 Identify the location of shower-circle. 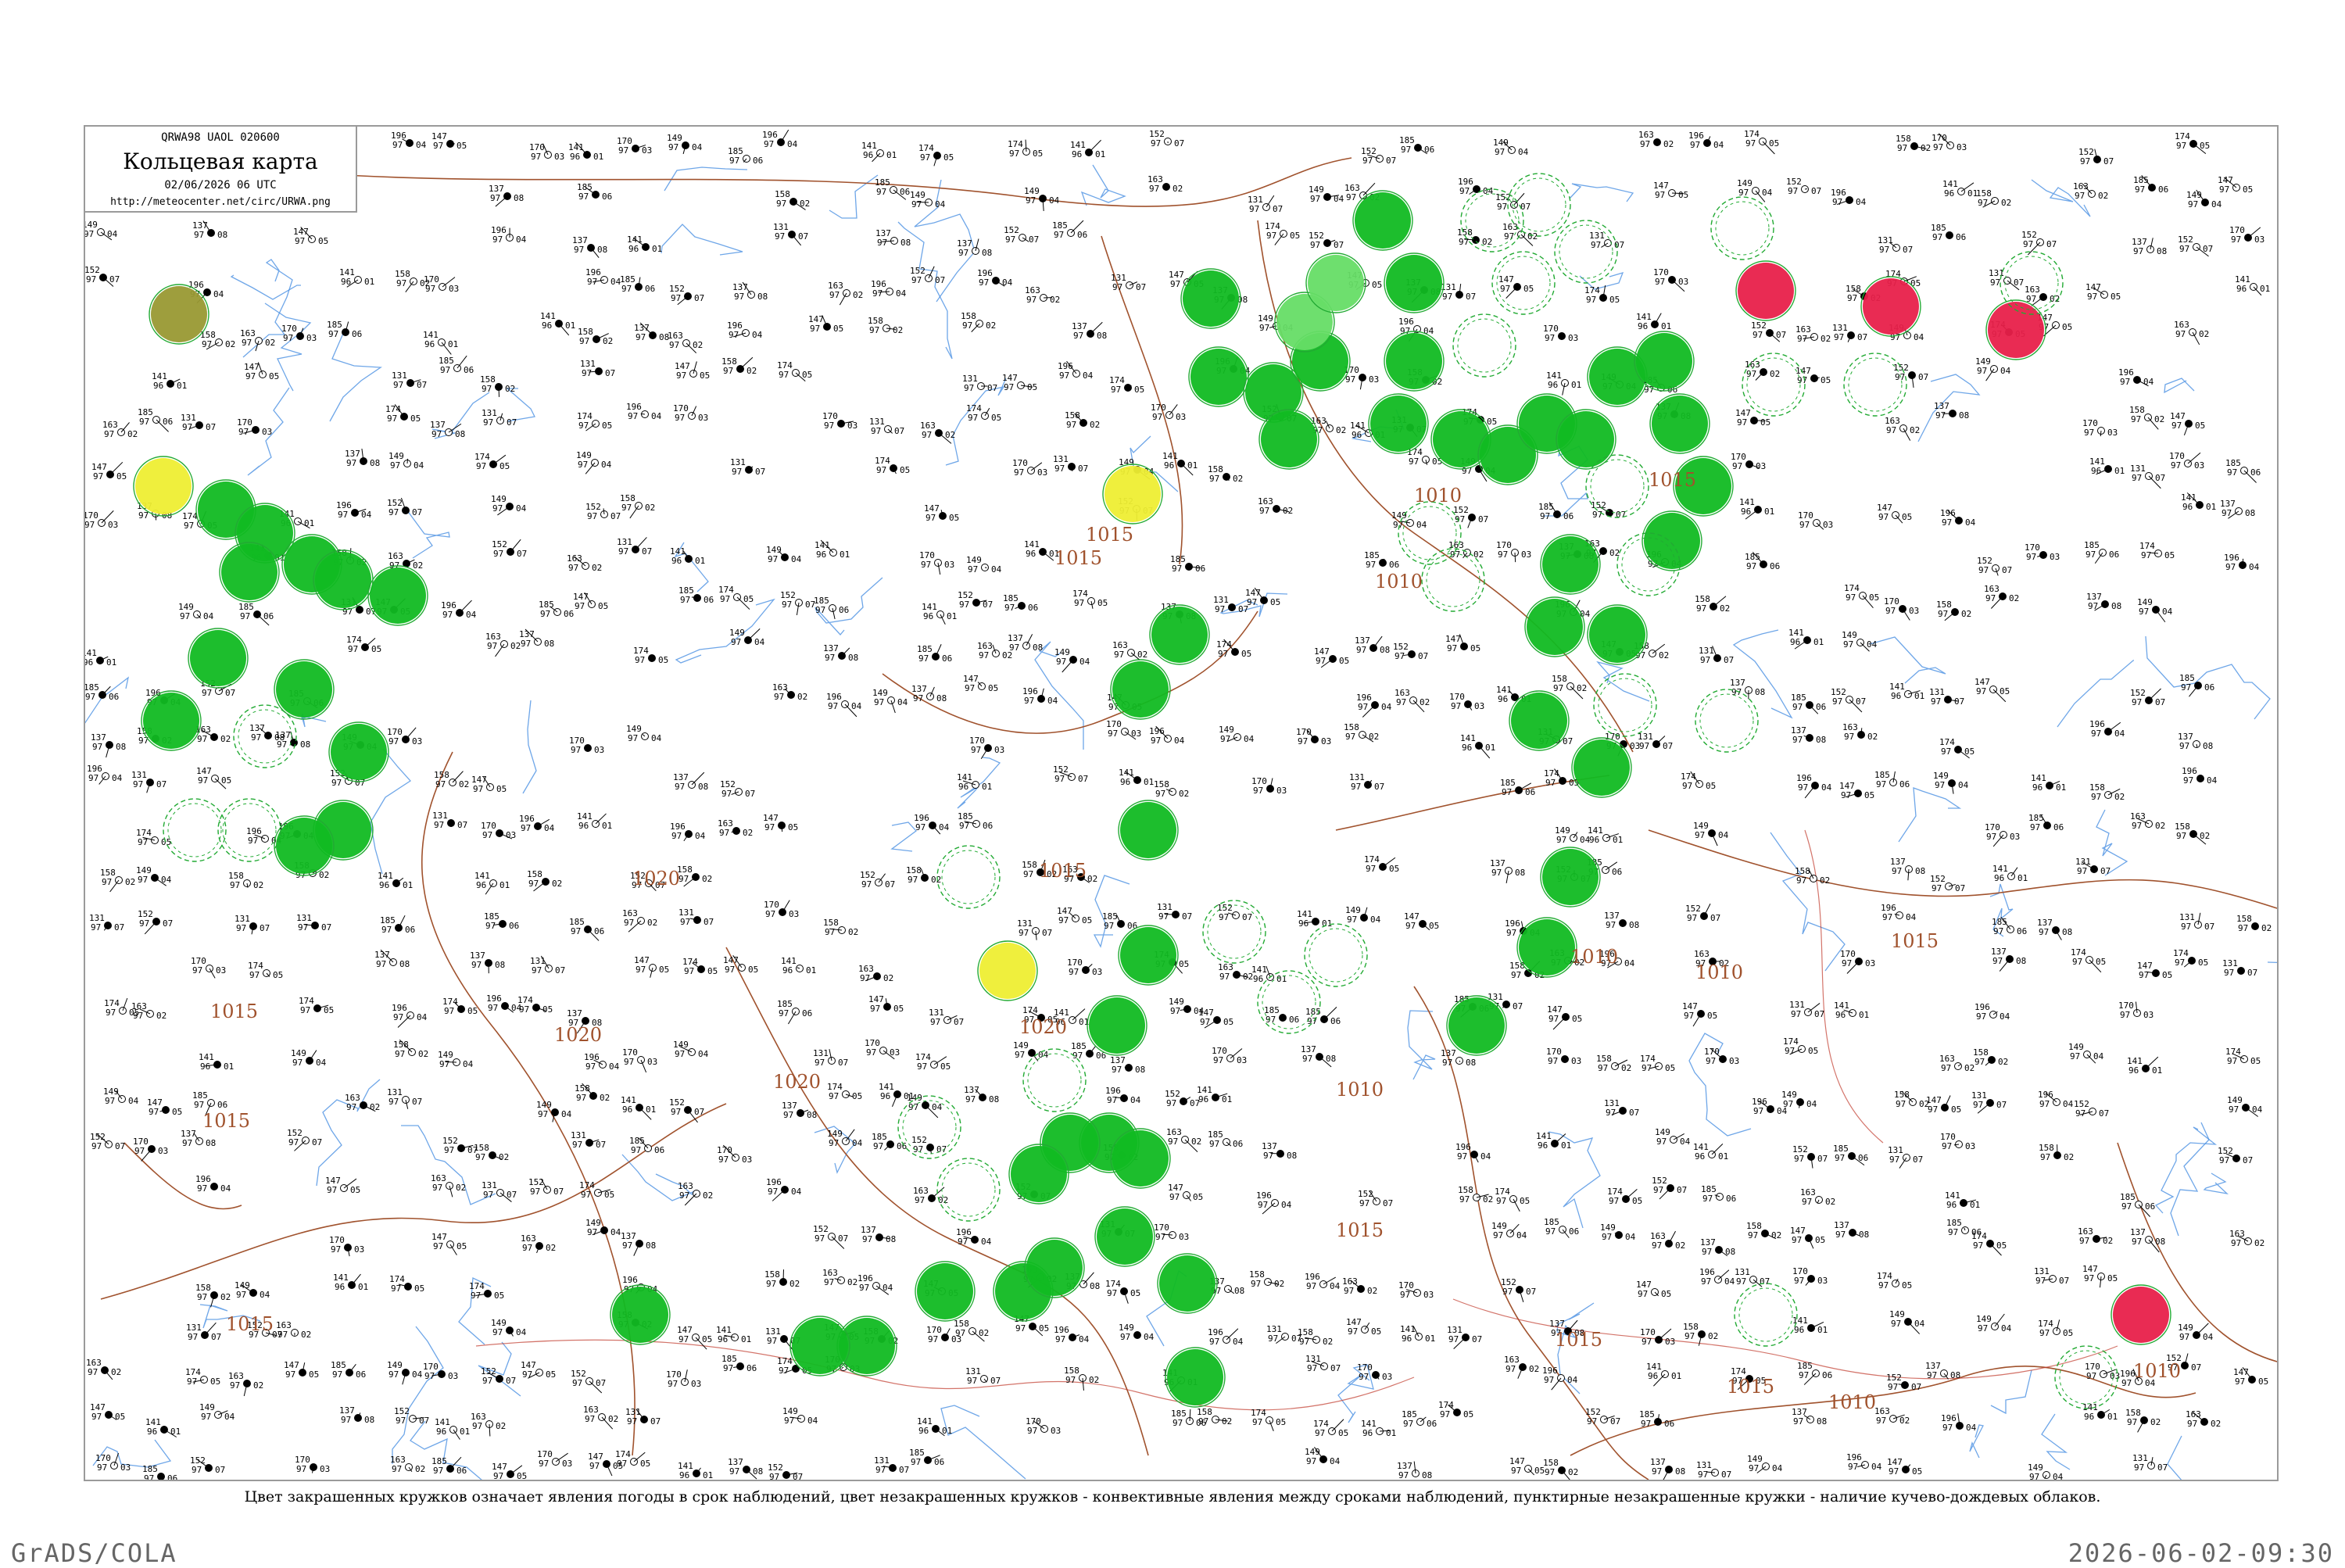
(1336, 283).